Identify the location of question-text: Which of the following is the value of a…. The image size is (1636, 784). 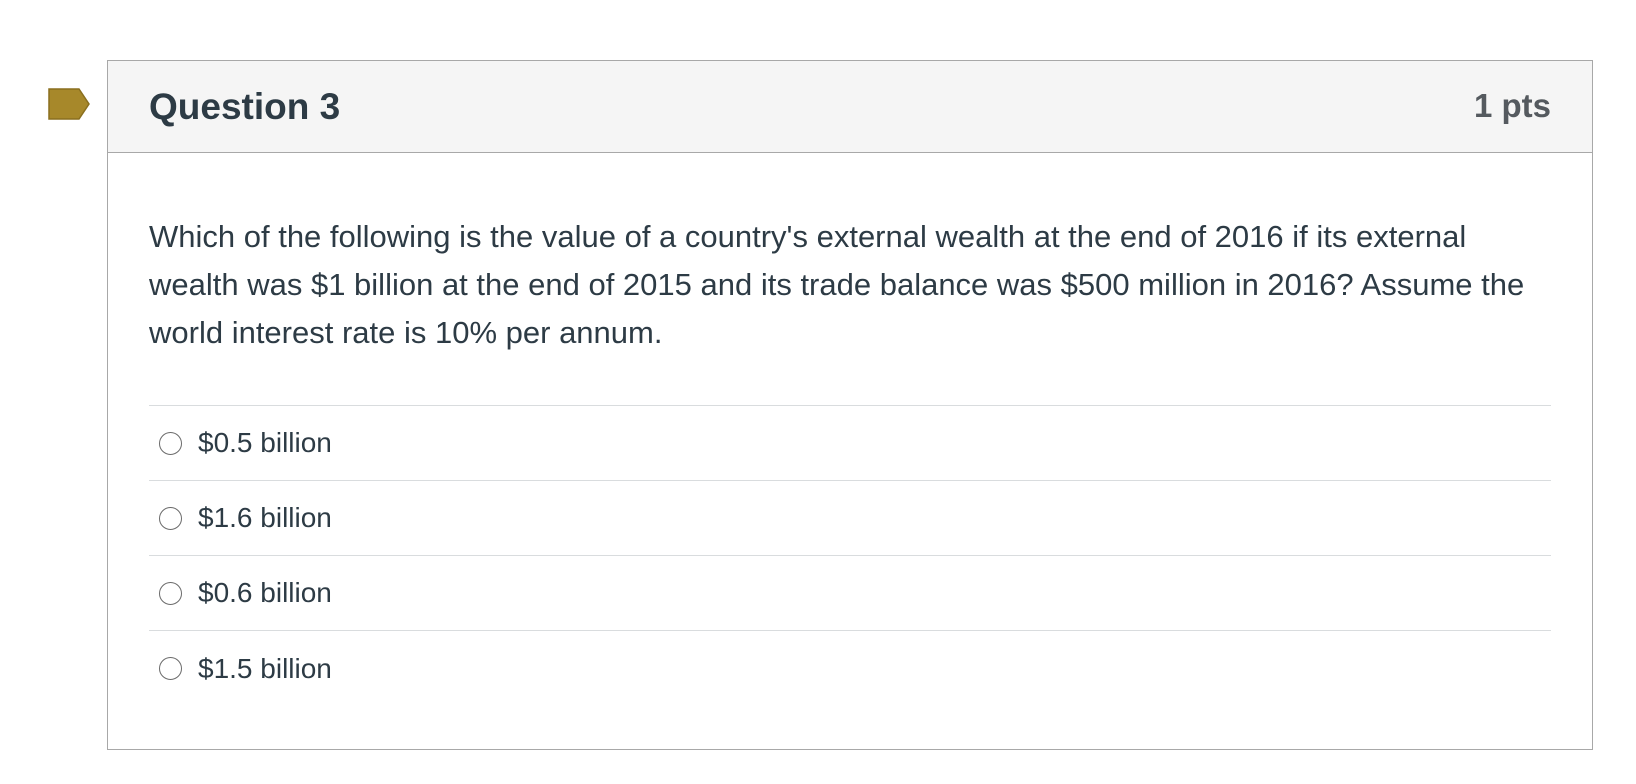
(837, 284).